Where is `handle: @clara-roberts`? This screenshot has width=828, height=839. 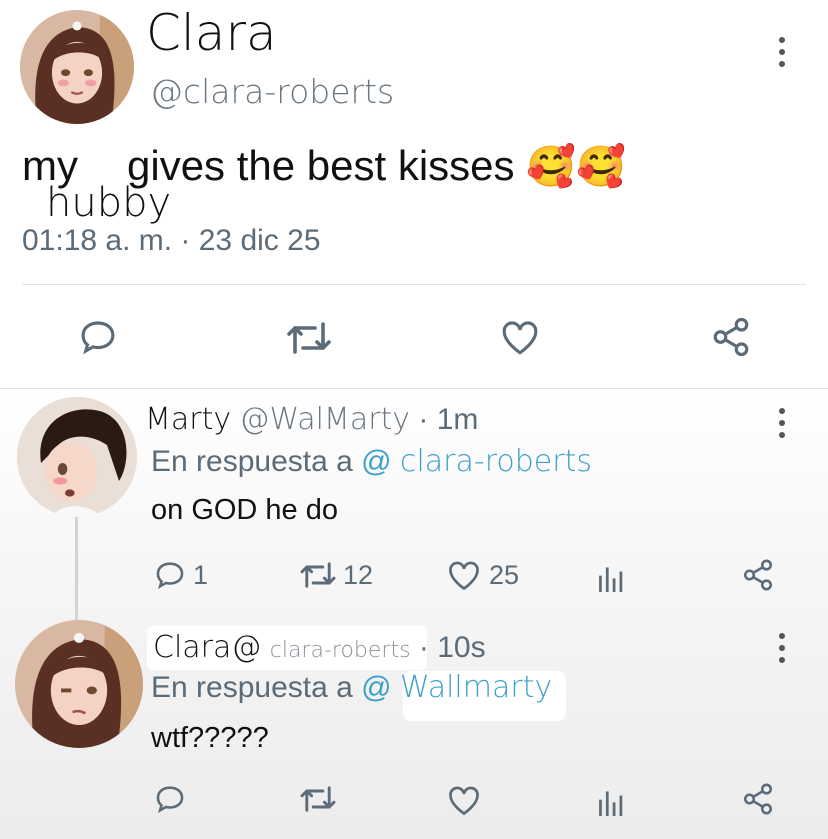 handle: @clara-roberts is located at coordinates (272, 91).